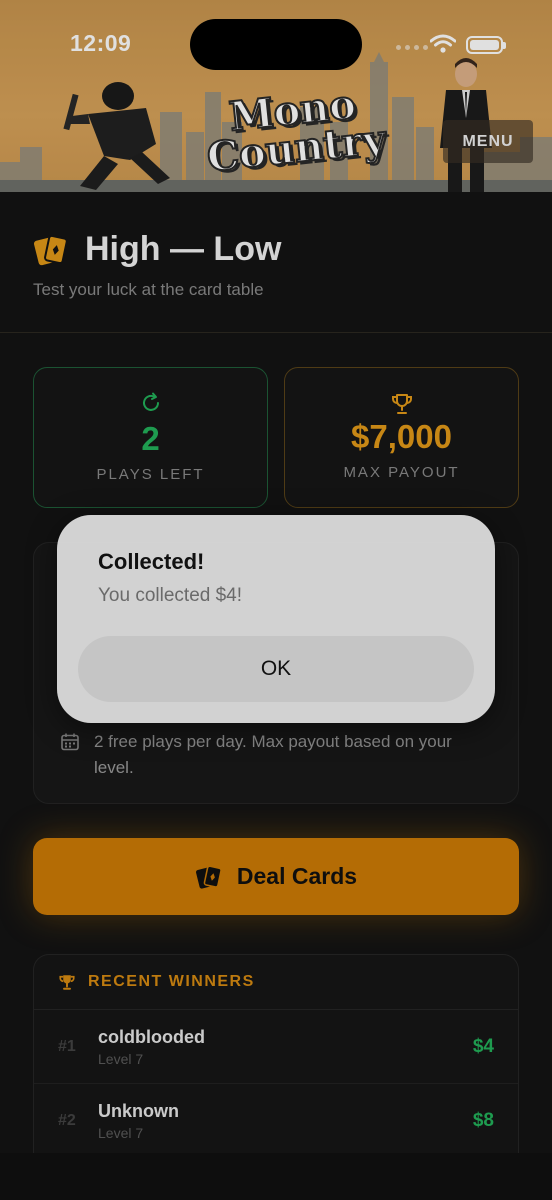  I want to click on collected-alert-dialog: Collected! You collected $4! OK, so click(276, 619).